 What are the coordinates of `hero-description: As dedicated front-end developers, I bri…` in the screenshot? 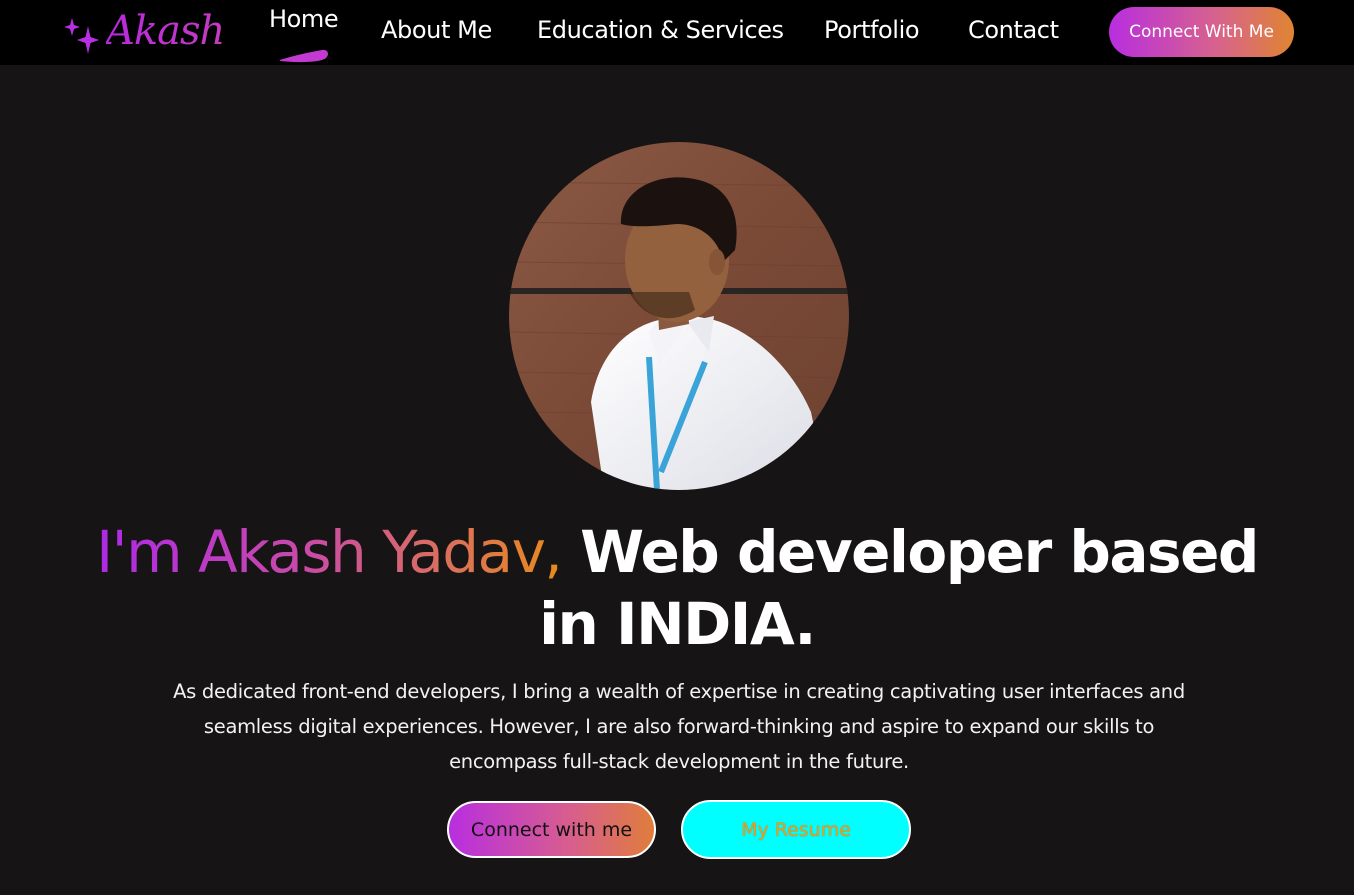 It's located at (679, 726).